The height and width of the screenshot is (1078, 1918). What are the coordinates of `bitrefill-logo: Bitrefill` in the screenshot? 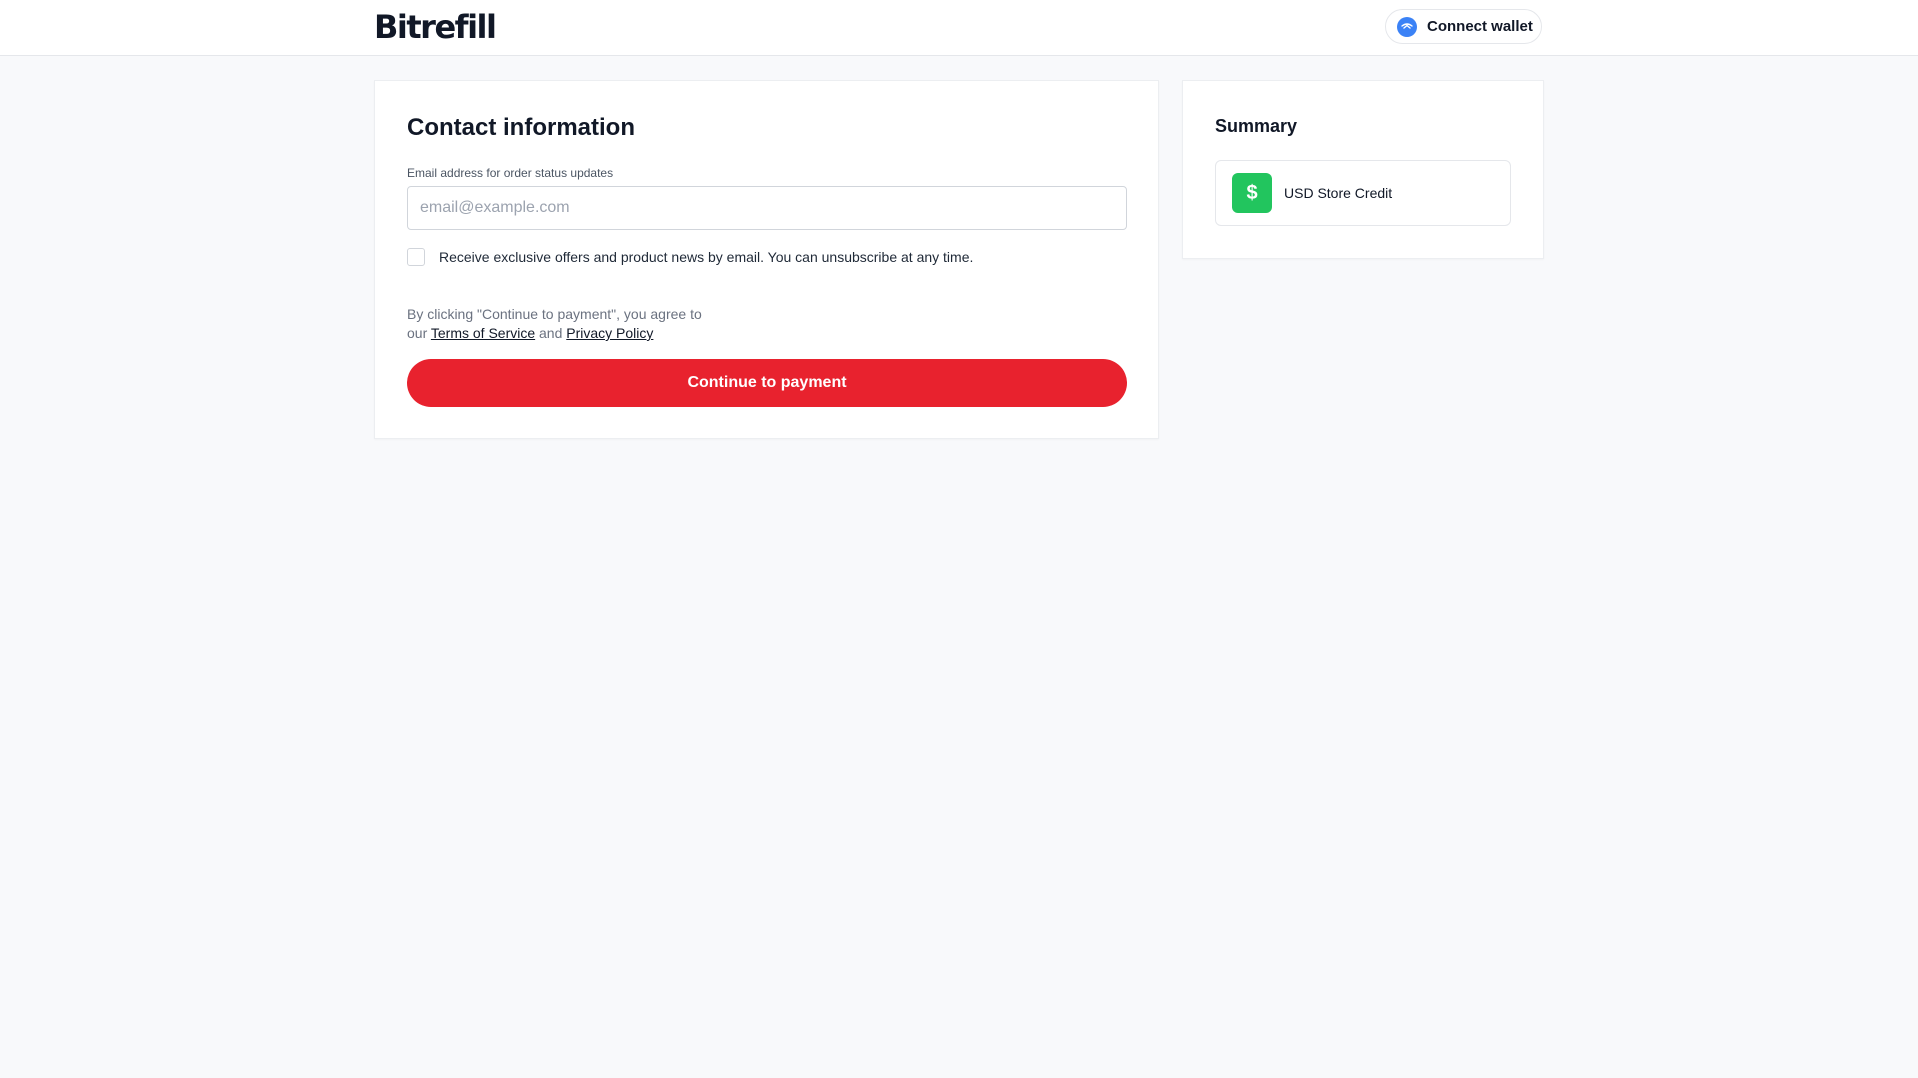 It's located at (435, 27).